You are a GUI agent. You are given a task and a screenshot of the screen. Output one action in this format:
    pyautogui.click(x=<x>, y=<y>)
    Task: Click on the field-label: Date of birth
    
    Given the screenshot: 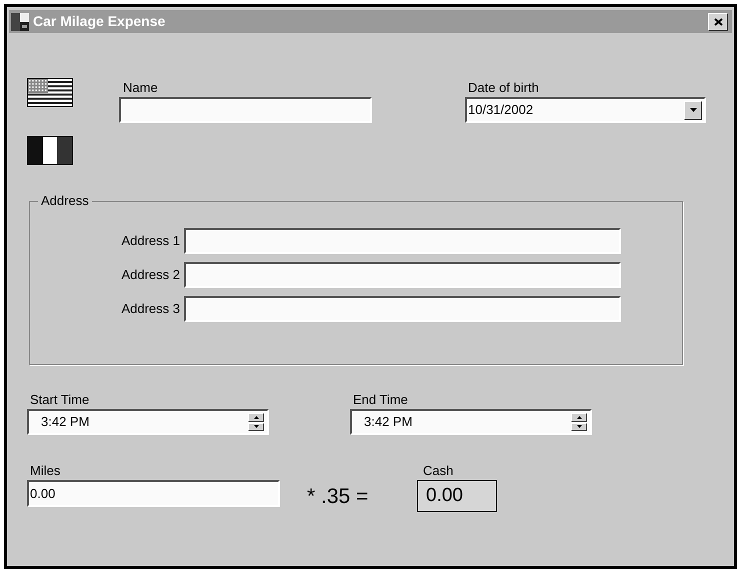 What is the action you would take?
    pyautogui.click(x=504, y=88)
    